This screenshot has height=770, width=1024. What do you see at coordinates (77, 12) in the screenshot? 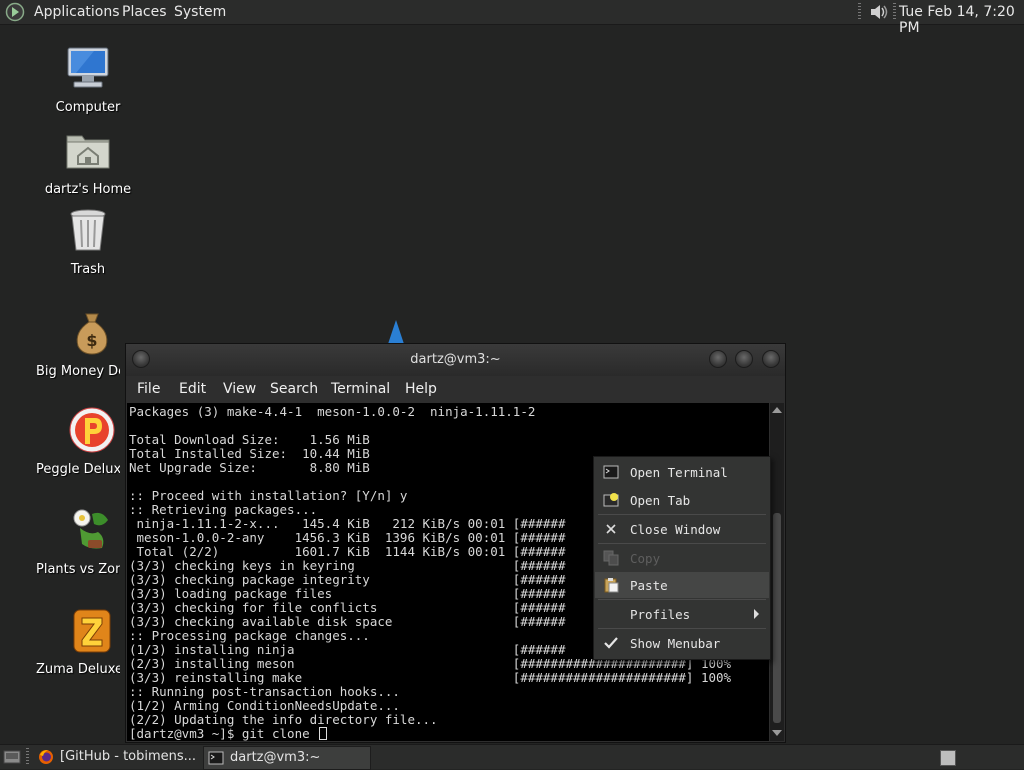
I see `applications-menu: Applications` at bounding box center [77, 12].